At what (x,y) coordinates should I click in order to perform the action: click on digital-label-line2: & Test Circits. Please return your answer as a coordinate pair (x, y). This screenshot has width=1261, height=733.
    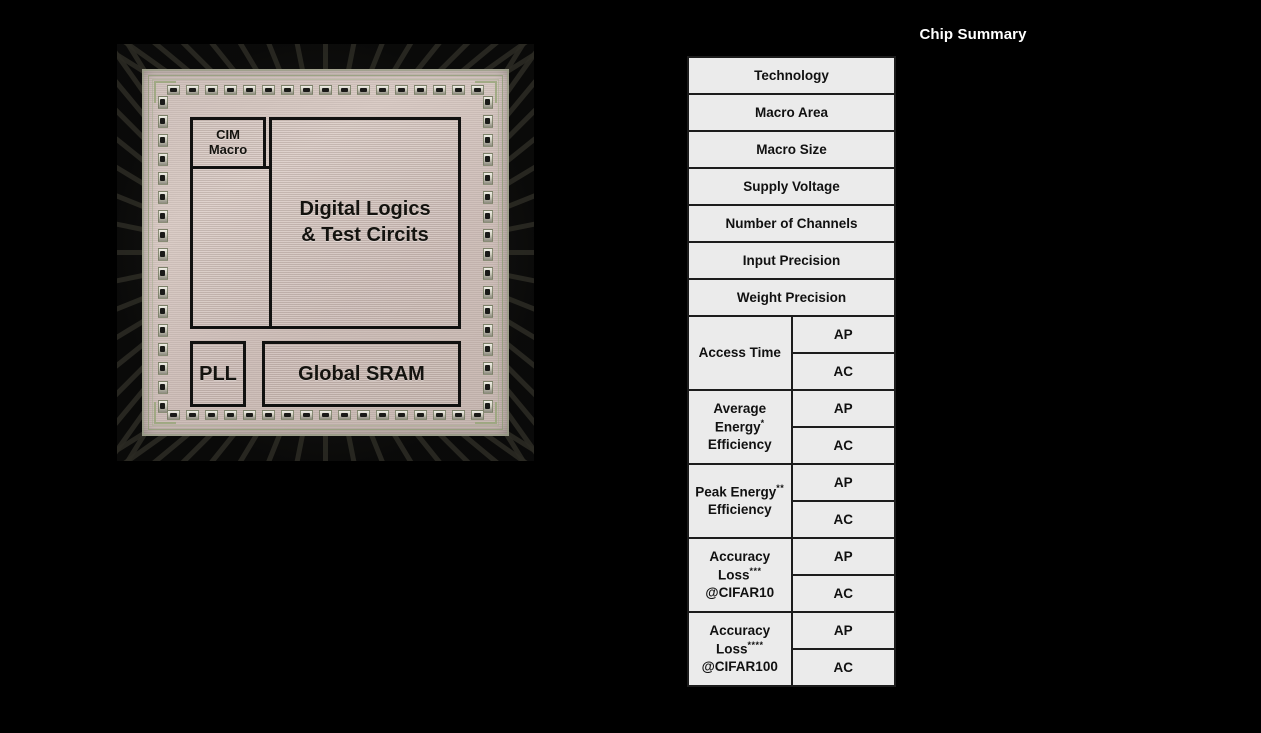
    Looking at the image, I should click on (365, 235).